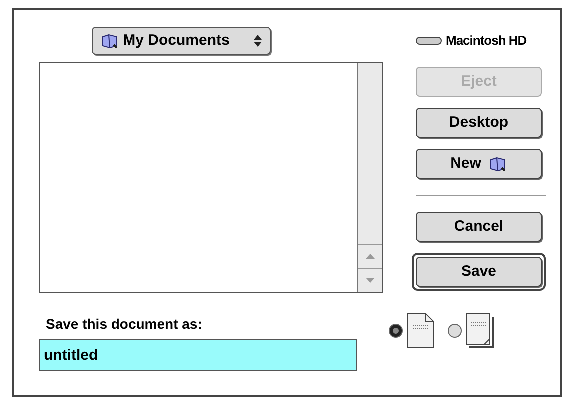 This screenshot has width=562, height=400. Describe the element at coordinates (429, 41) in the screenshot. I see `hard-drive-icon` at that location.